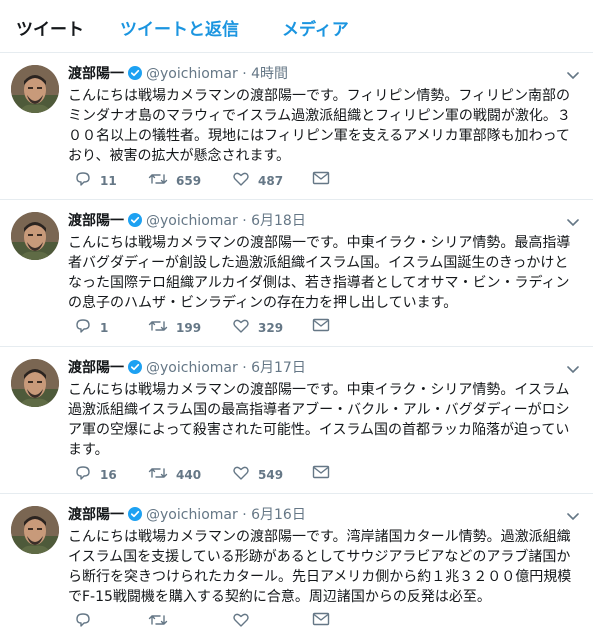 The width and height of the screenshot is (593, 644). I want to click on tweet-timestamp: 6月18日, so click(278, 221).